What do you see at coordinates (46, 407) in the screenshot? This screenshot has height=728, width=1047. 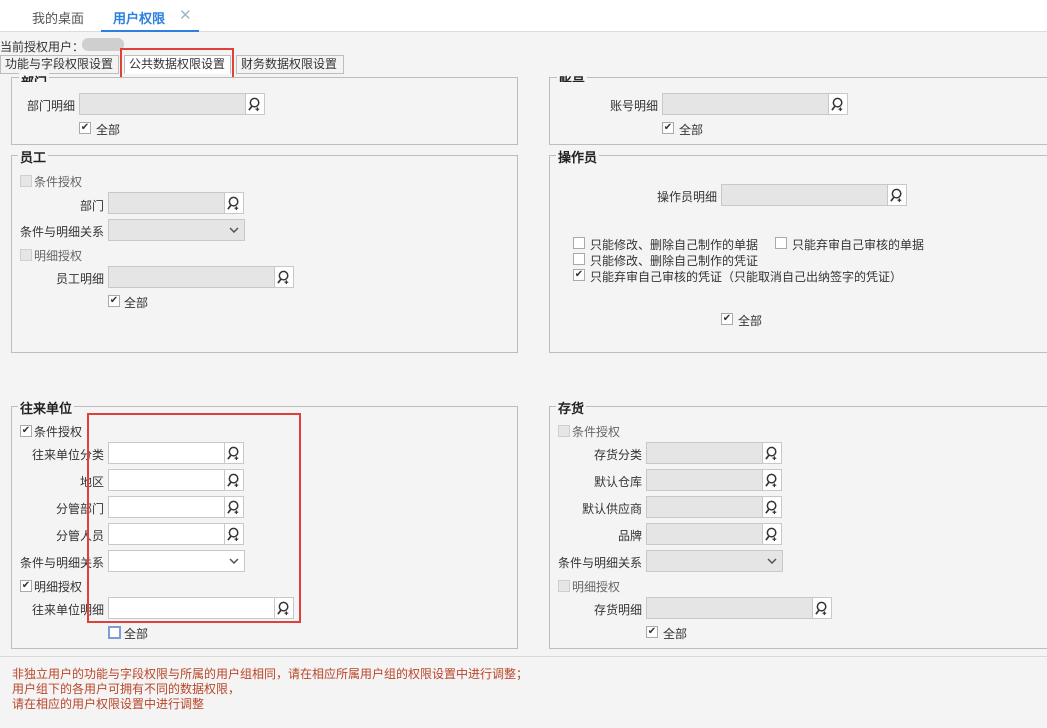 I see `partner-panel-title: 往来单位` at bounding box center [46, 407].